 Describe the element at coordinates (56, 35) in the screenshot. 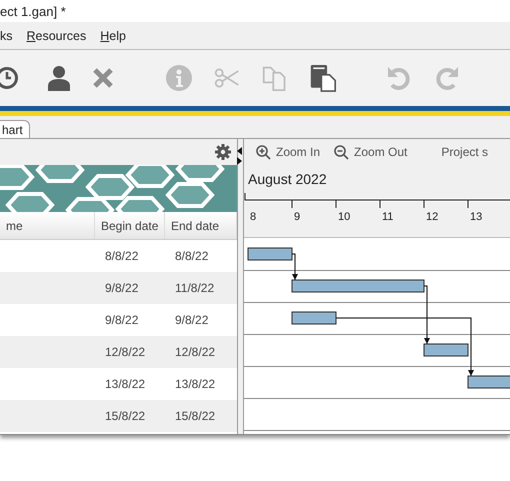

I see `menu-item: Resources` at that location.